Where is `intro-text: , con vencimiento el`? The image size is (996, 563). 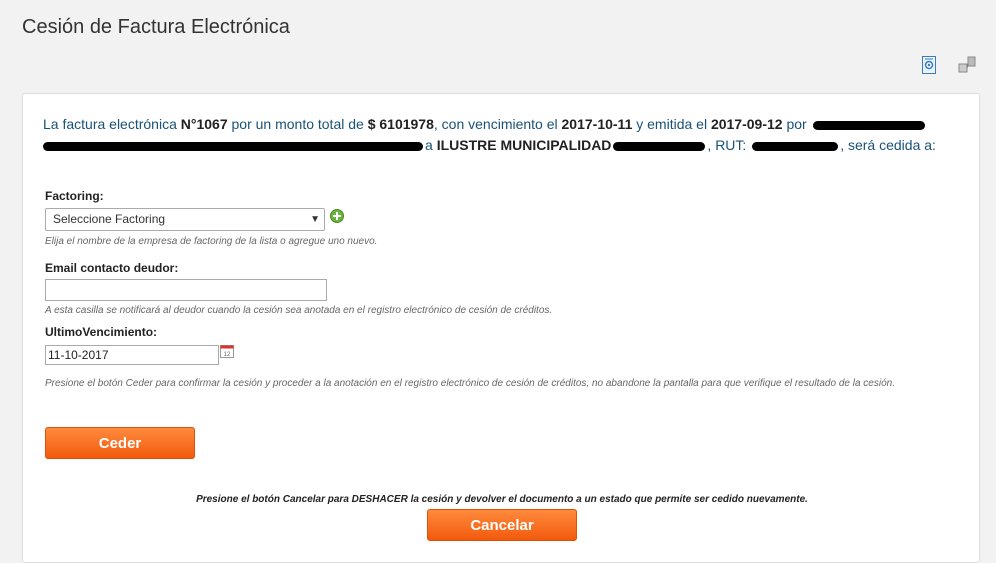 intro-text: , con vencimiento el is located at coordinates (497, 124).